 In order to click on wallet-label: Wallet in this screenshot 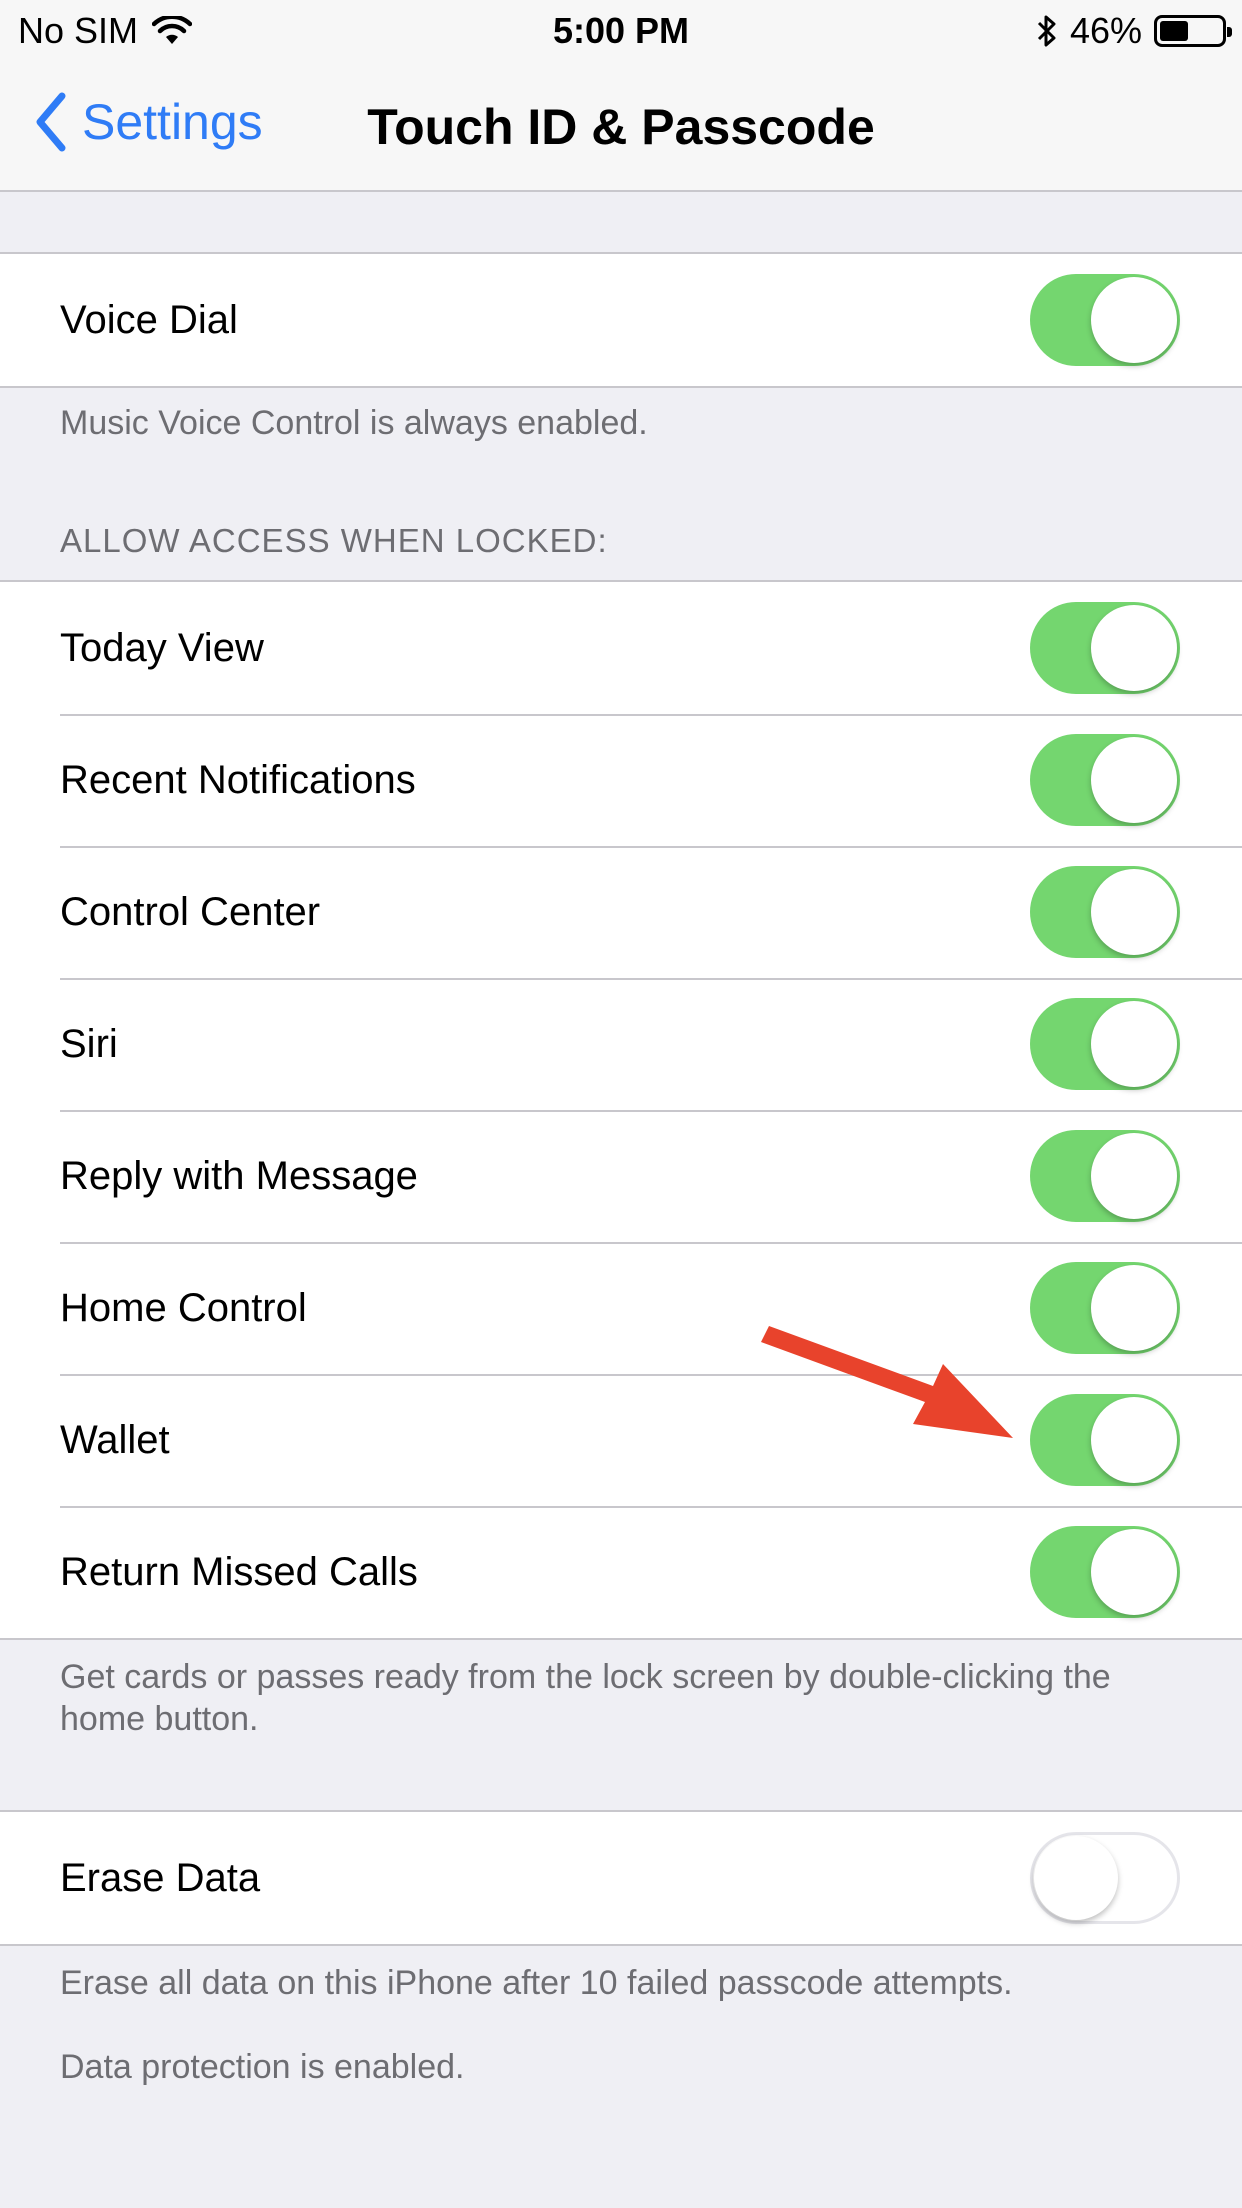, I will do `click(115, 1439)`.